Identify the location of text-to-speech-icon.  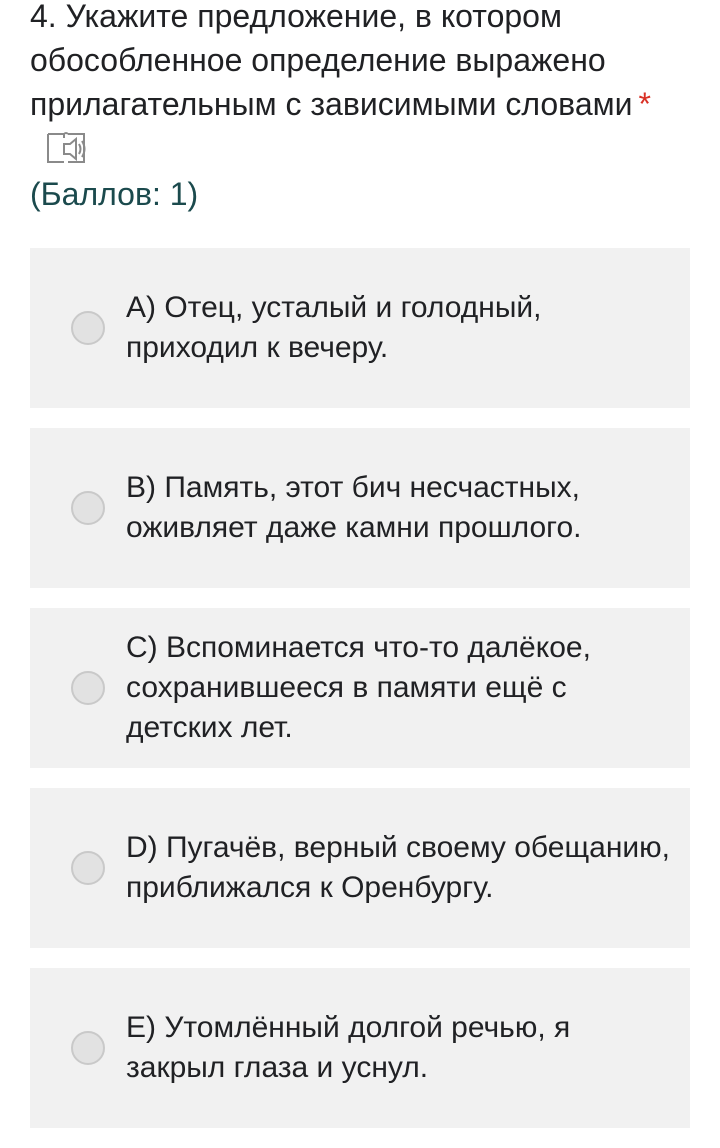
(66, 148).